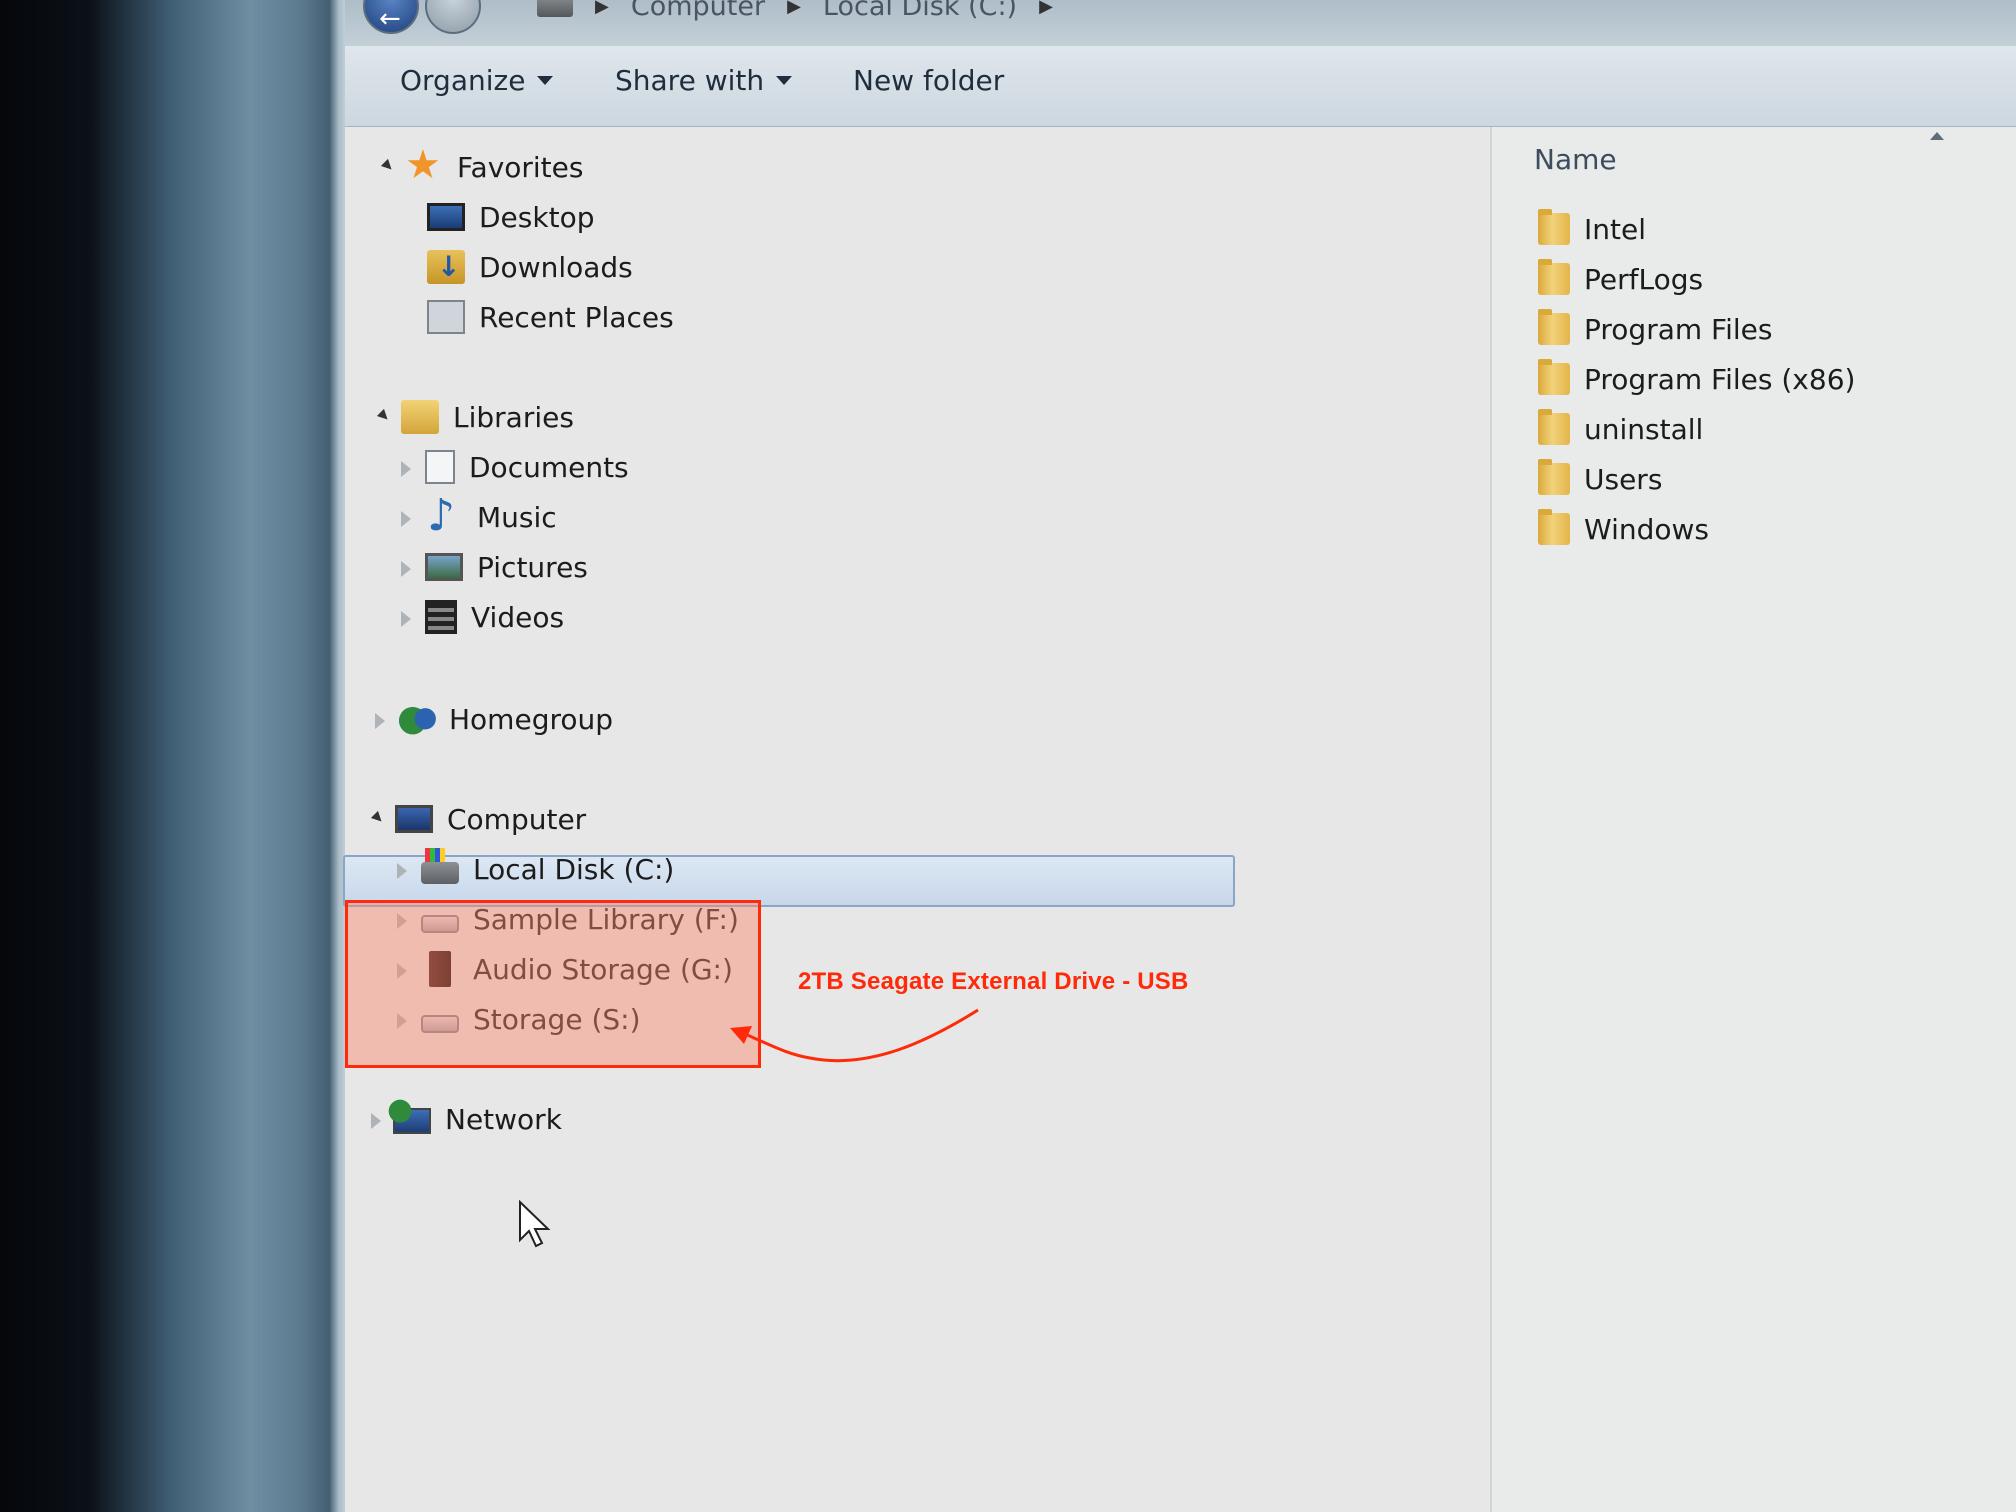  Describe the element at coordinates (384, 416) in the screenshot. I see `collapse-libraries-icon` at that location.